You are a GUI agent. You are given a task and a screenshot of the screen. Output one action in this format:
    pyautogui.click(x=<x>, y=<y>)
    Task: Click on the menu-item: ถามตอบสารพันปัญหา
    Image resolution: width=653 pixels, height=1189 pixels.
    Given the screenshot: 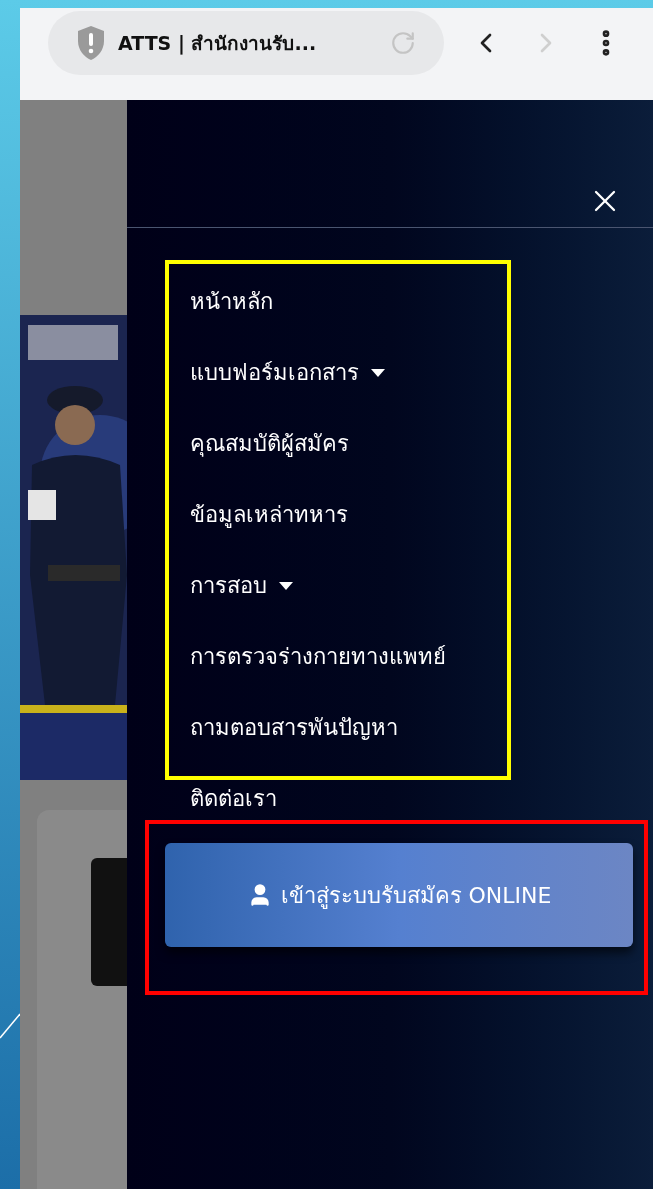 What is the action you would take?
    pyautogui.click(x=294, y=727)
    